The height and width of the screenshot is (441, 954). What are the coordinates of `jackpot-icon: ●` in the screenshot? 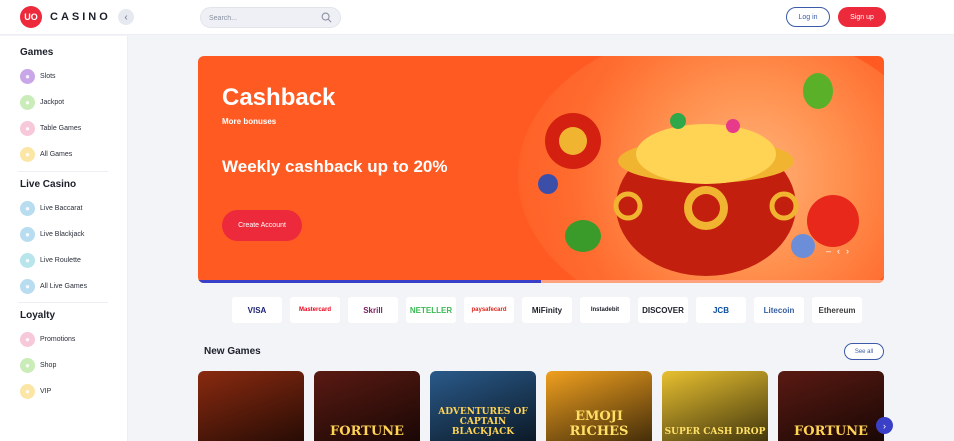 It's located at (27, 102).